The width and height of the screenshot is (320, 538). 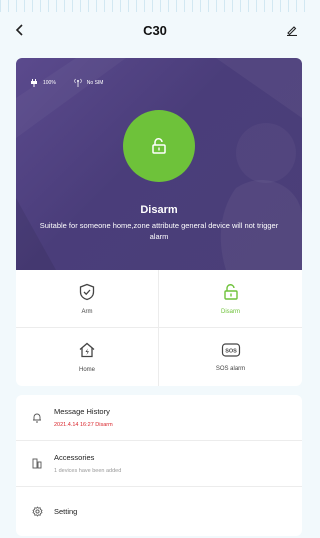 I want to click on svg-text: SOS, so click(x=231, y=351).